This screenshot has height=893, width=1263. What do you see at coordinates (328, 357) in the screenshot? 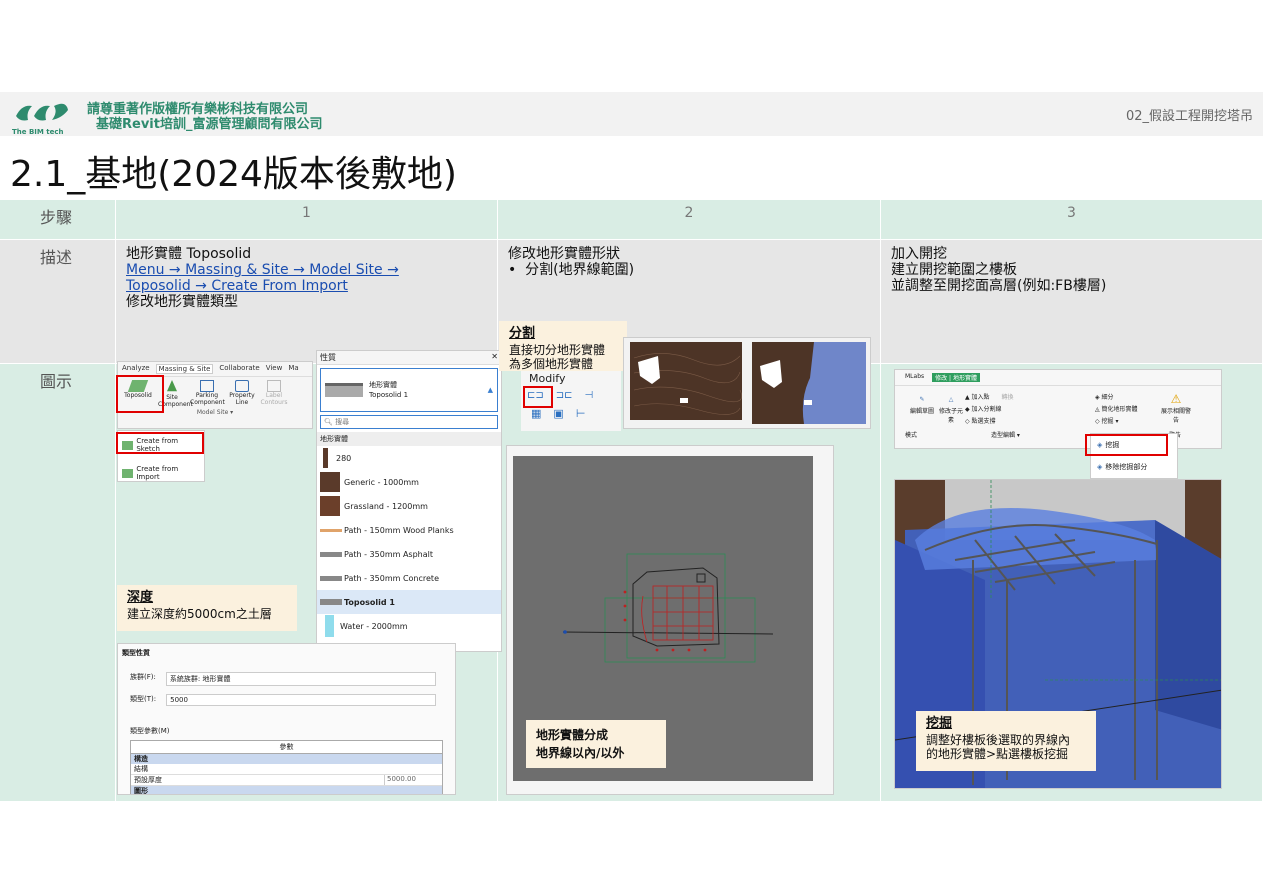
I see `properties-title: 性質` at bounding box center [328, 357].